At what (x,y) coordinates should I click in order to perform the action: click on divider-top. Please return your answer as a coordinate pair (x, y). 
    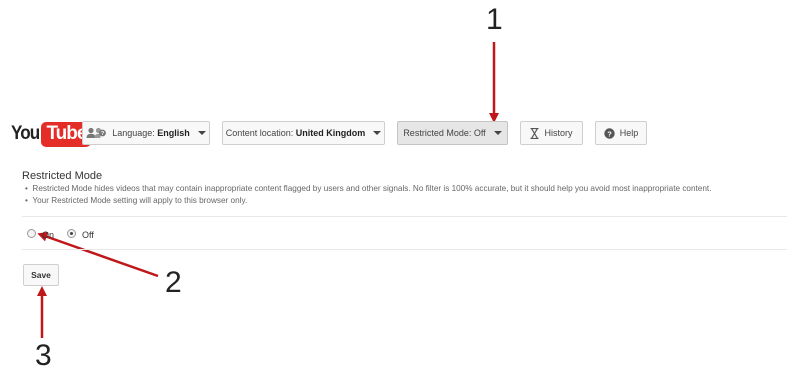
    Looking at the image, I should click on (404, 216).